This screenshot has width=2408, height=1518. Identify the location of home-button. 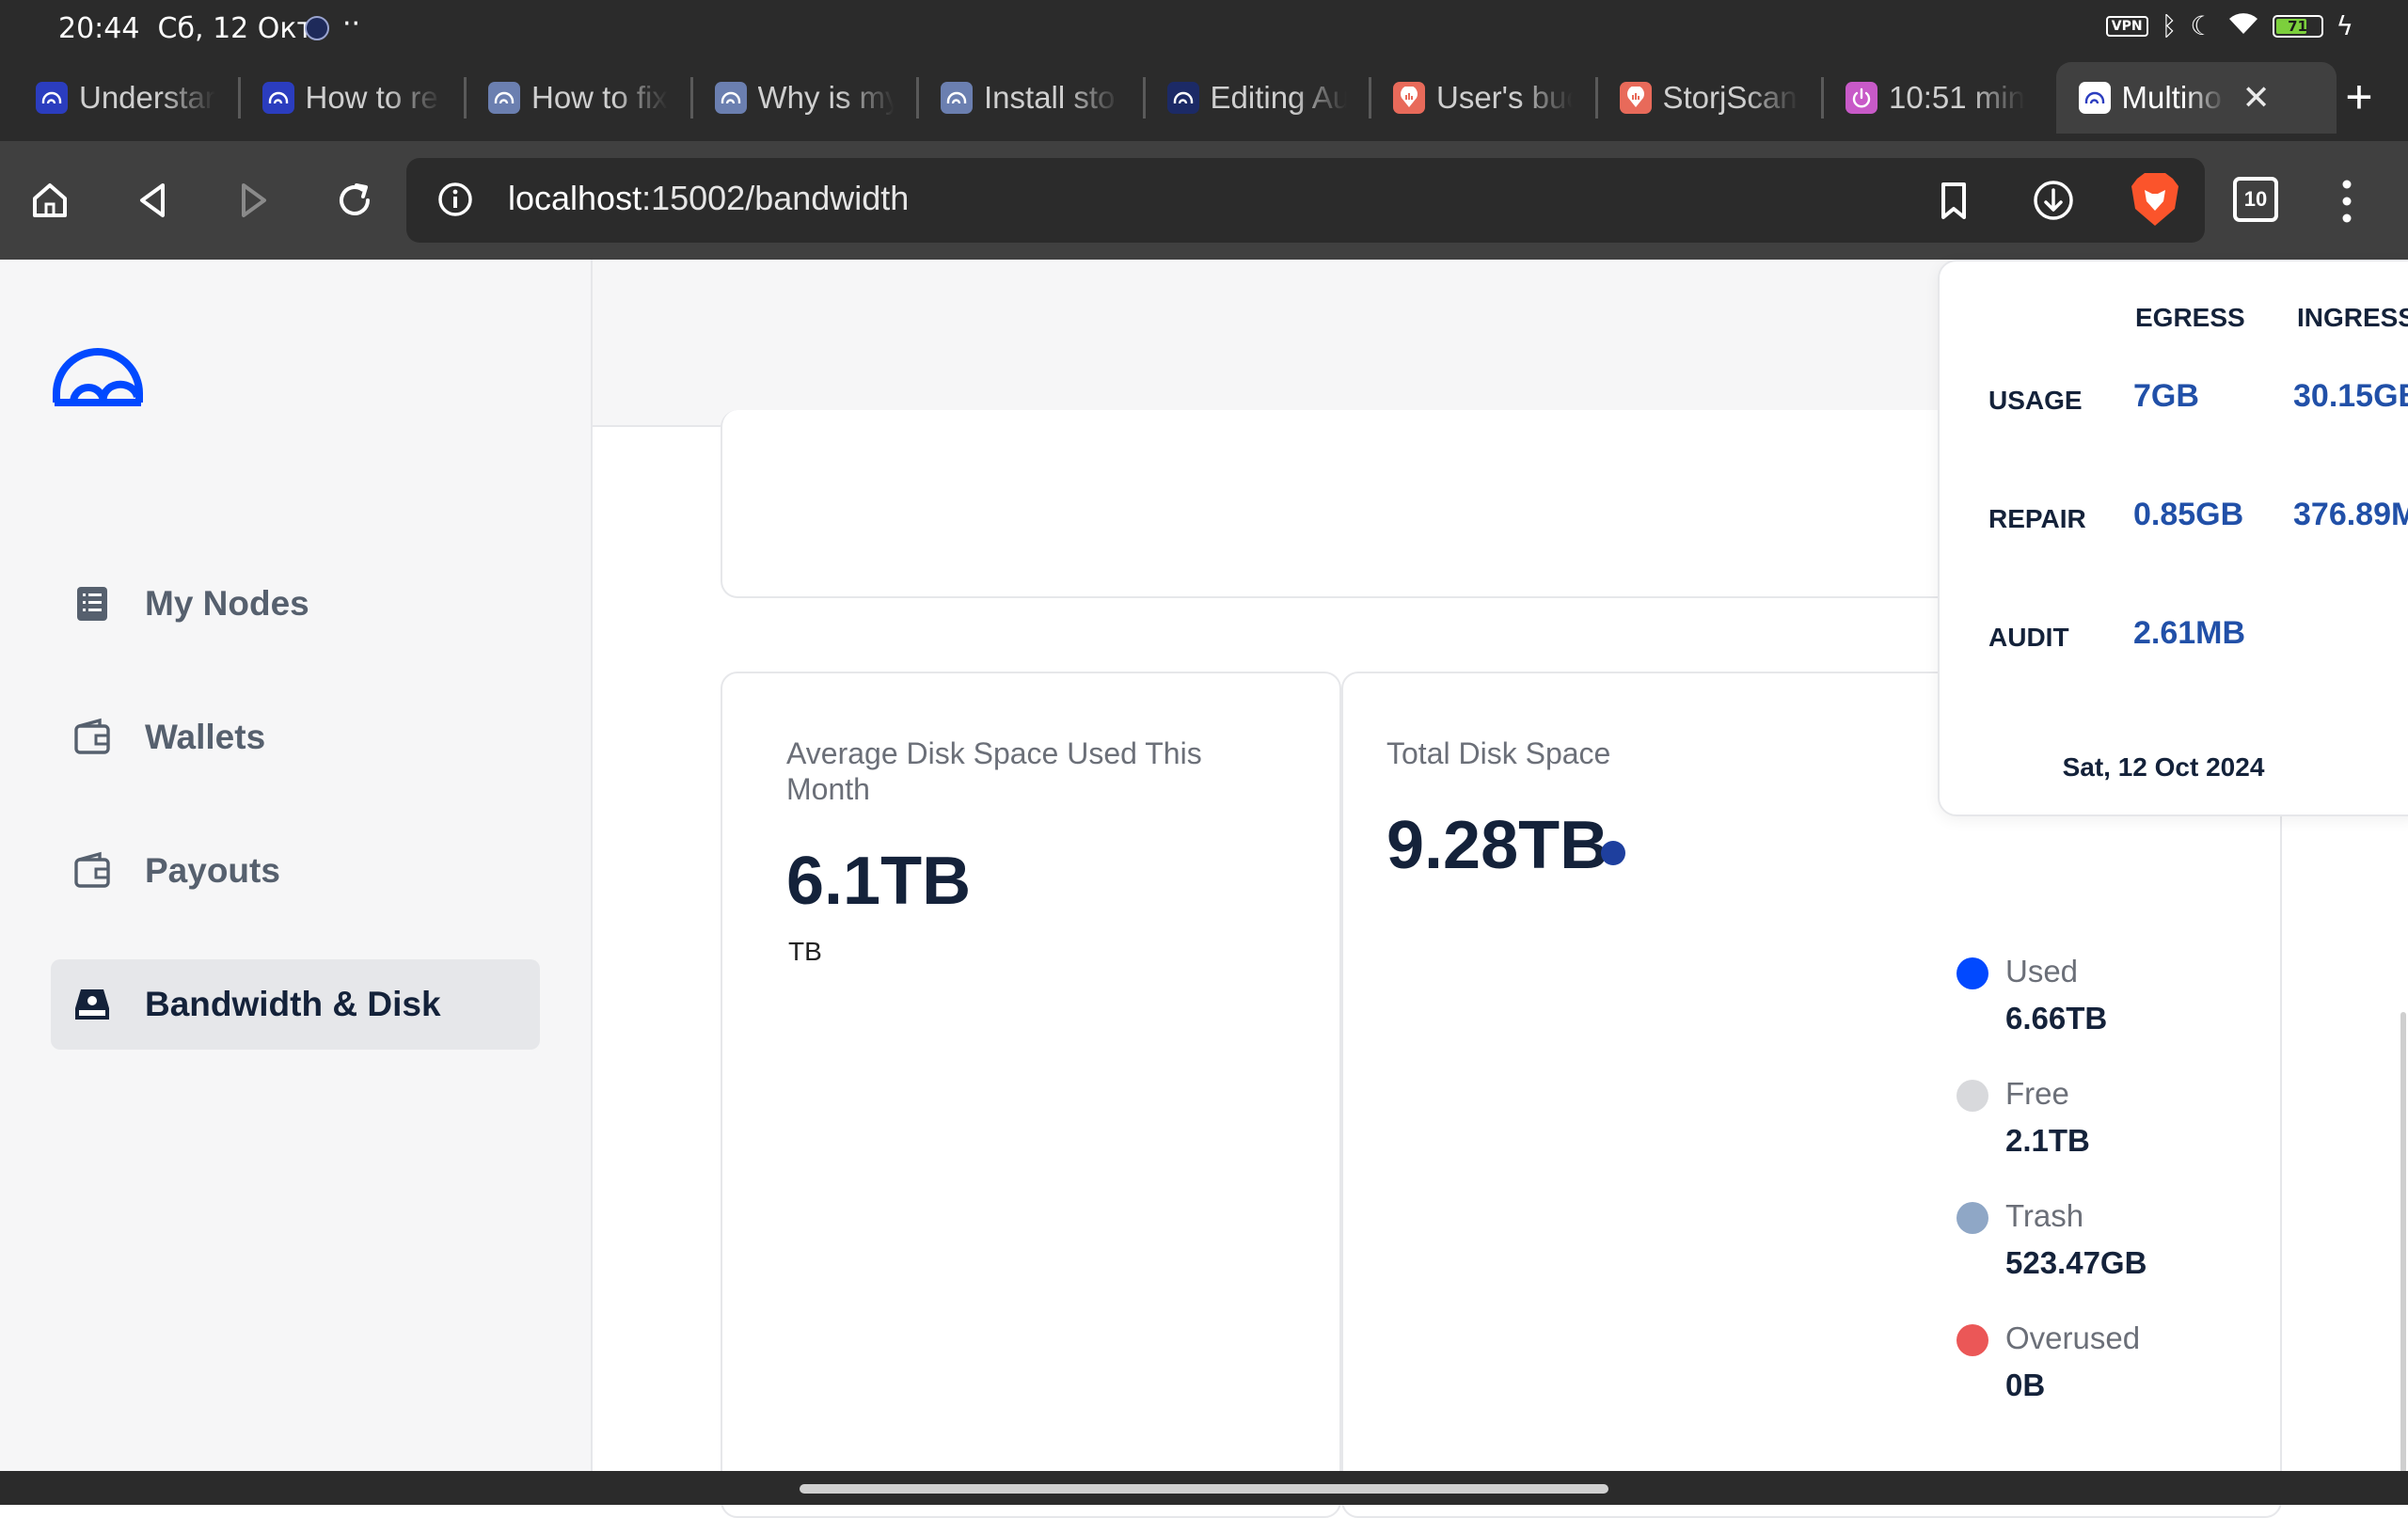
(50, 200).